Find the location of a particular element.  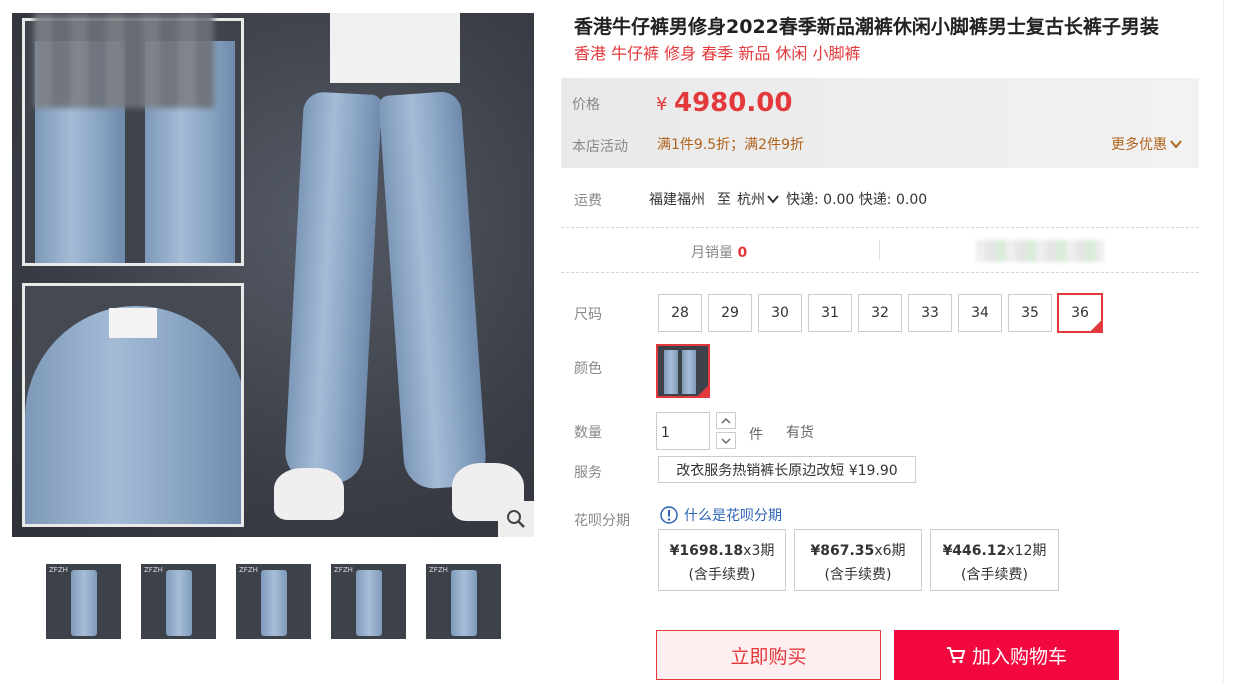

info-icon is located at coordinates (669, 515).